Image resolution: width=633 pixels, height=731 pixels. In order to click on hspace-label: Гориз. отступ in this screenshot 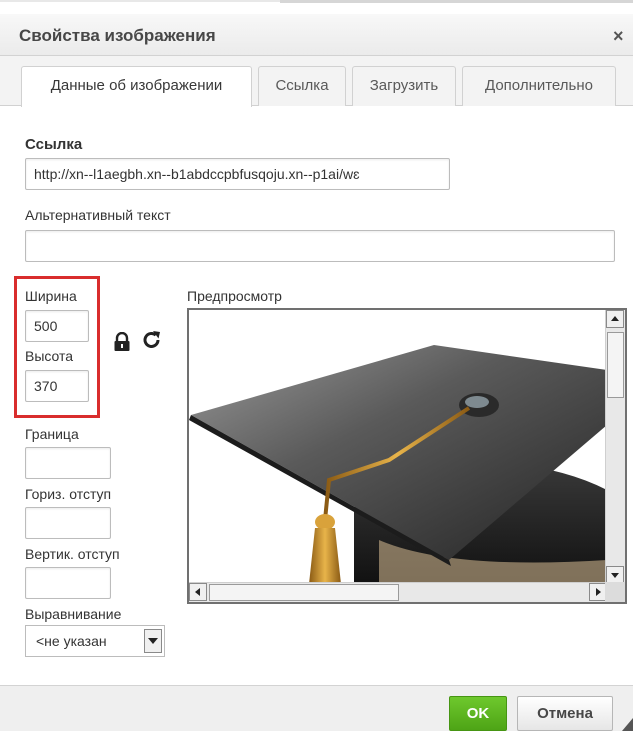, I will do `click(68, 494)`.